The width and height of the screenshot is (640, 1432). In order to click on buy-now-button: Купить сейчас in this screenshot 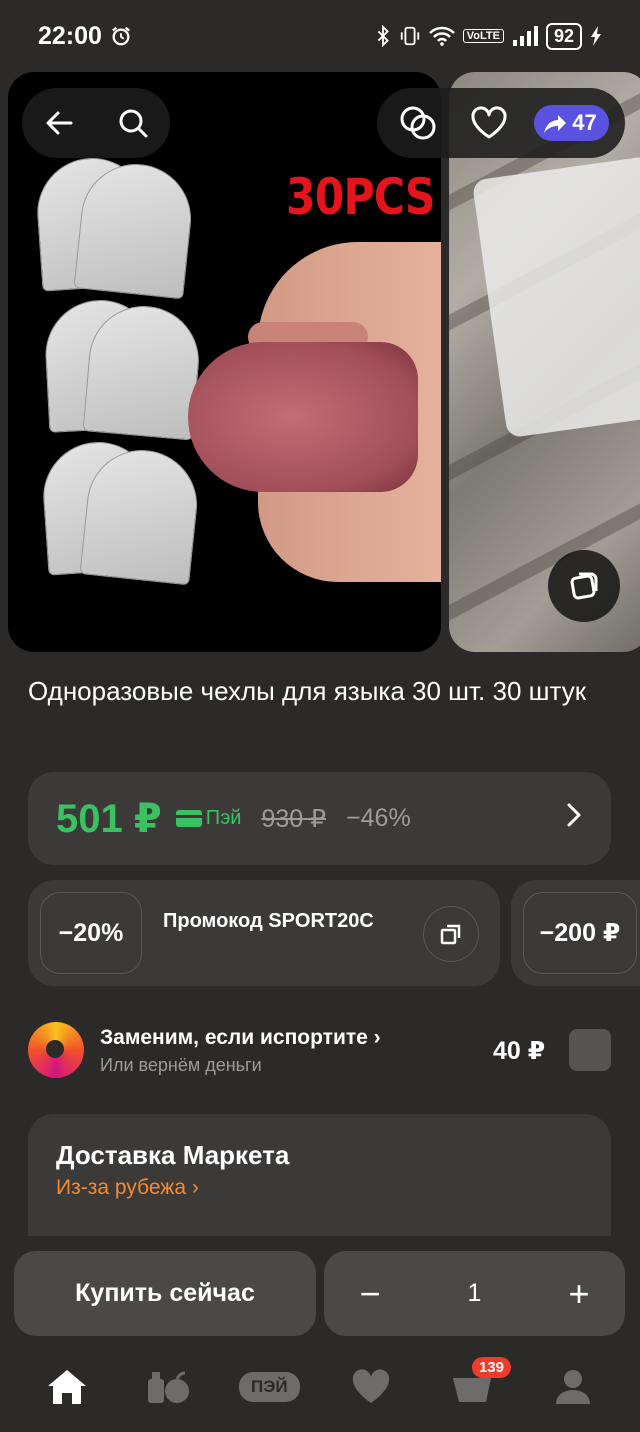, I will do `click(165, 1293)`.